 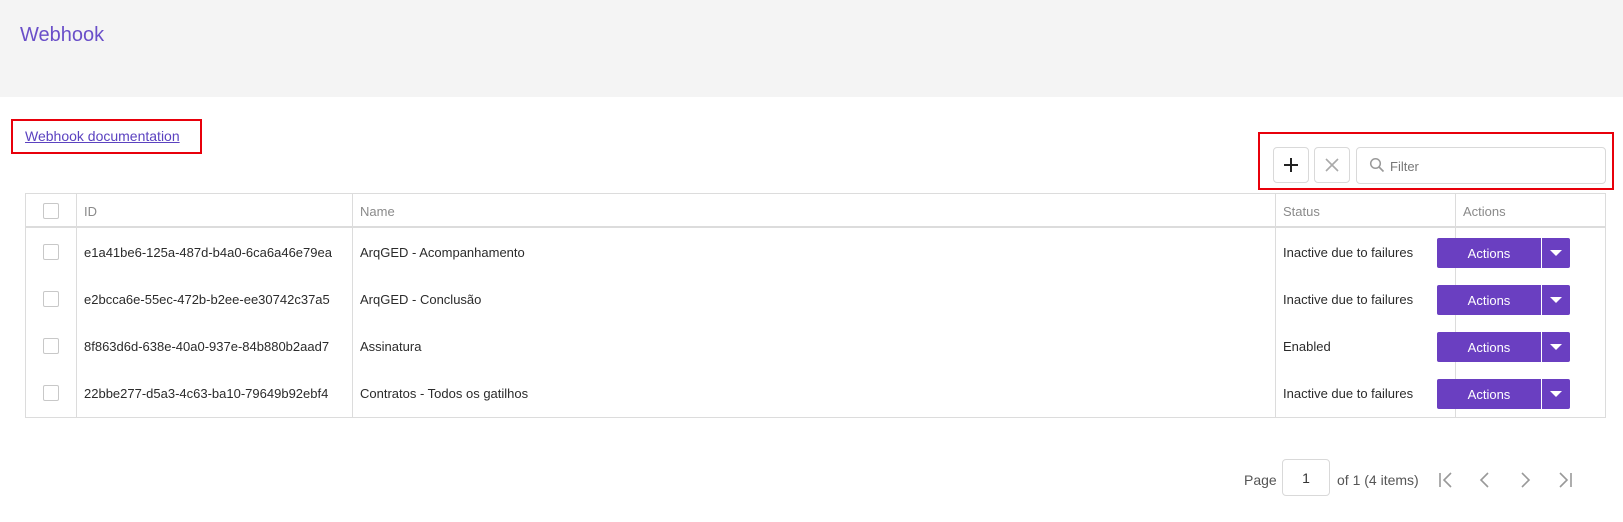 I want to click on row-name: Contratos - Todos os gatilhos, so click(x=444, y=393).